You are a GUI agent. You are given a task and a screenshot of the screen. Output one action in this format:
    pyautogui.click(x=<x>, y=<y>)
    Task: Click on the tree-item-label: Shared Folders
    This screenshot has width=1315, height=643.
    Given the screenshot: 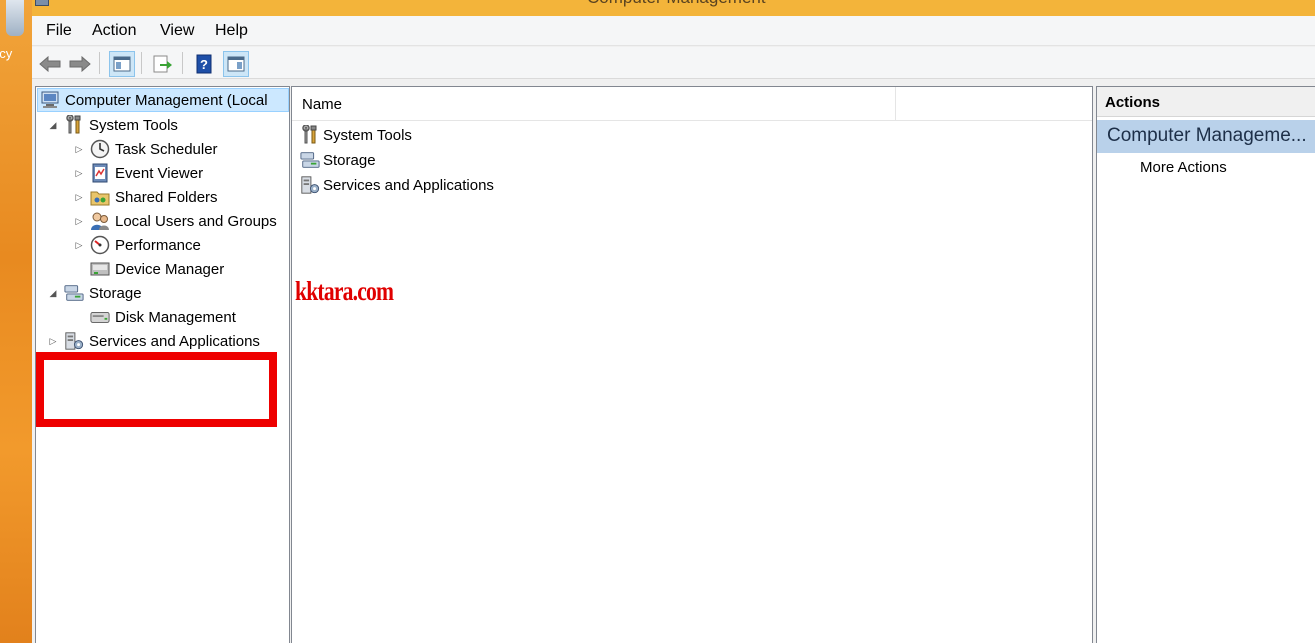 What is the action you would take?
    pyautogui.click(x=166, y=197)
    